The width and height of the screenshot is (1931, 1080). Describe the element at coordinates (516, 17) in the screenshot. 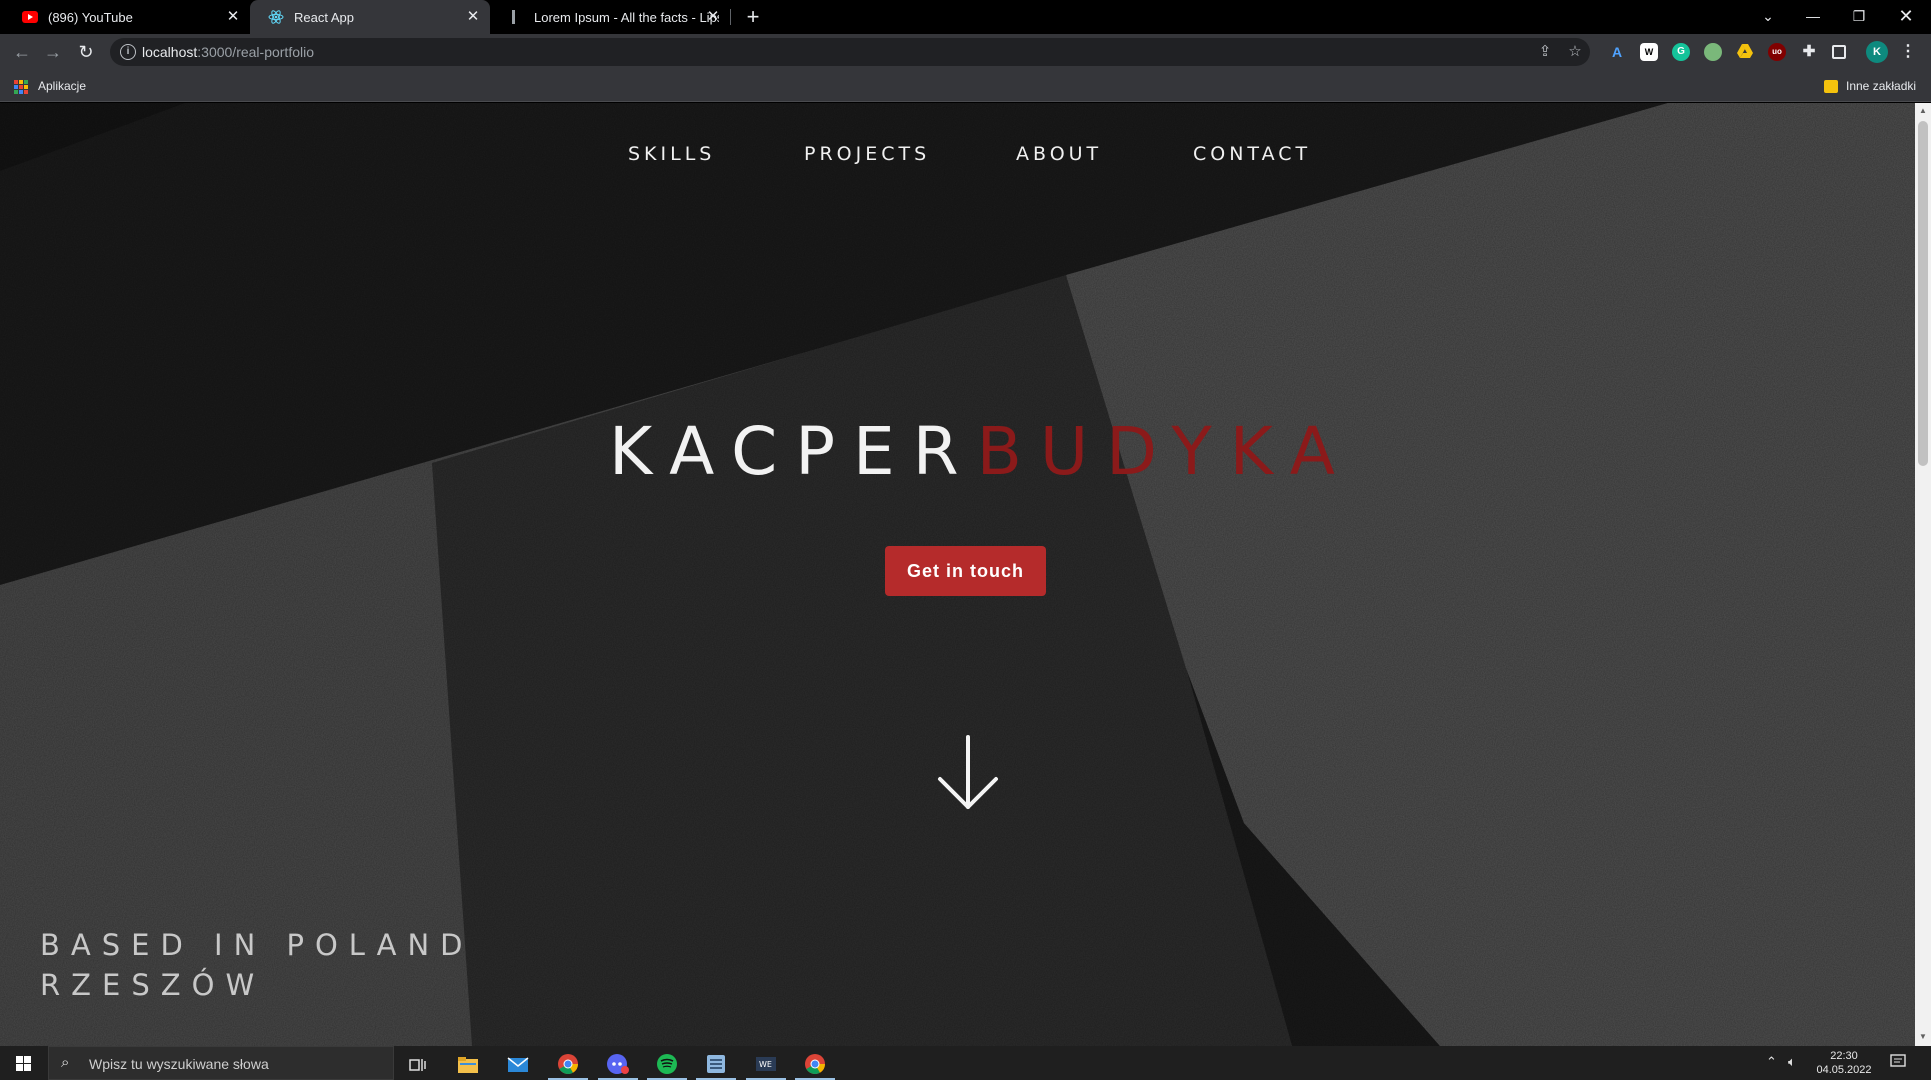

I see `lipsum-icon` at that location.